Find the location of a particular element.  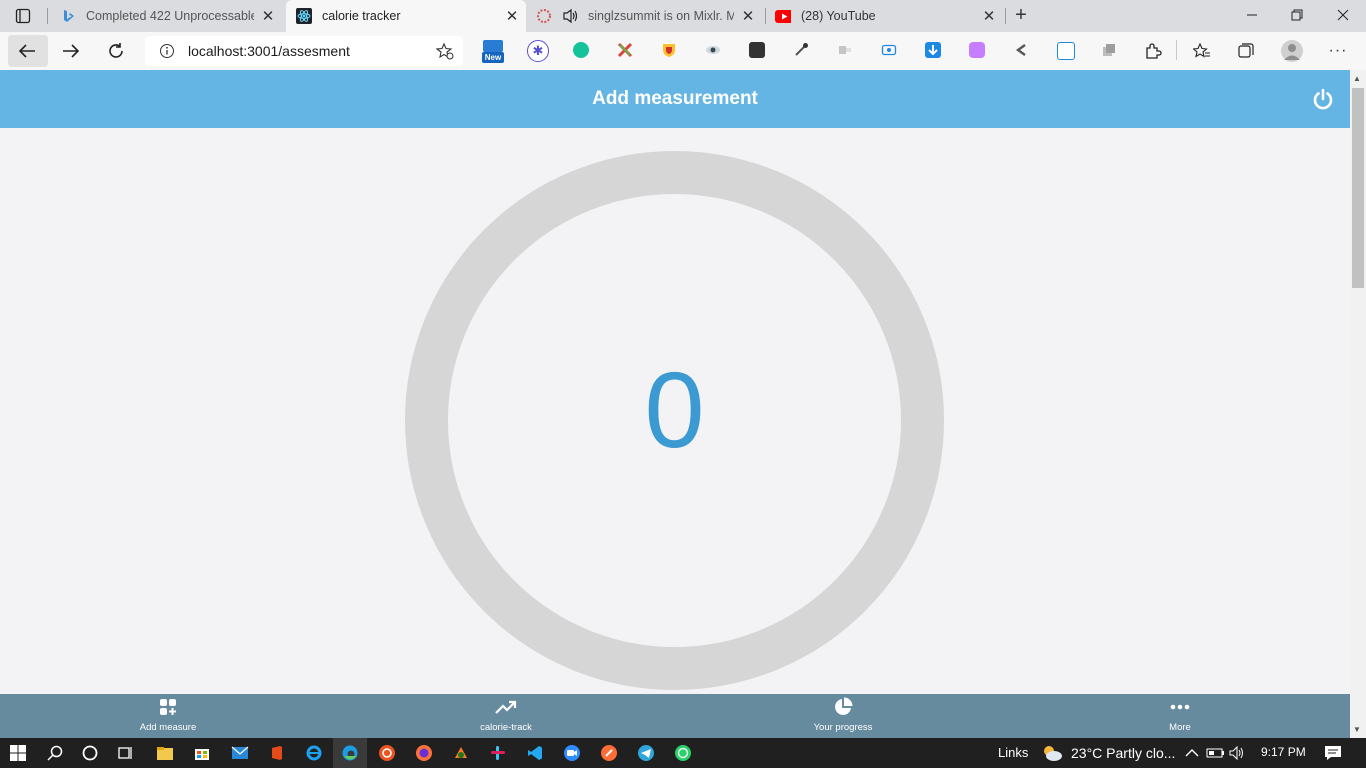

volume-icon is located at coordinates (1238, 753).